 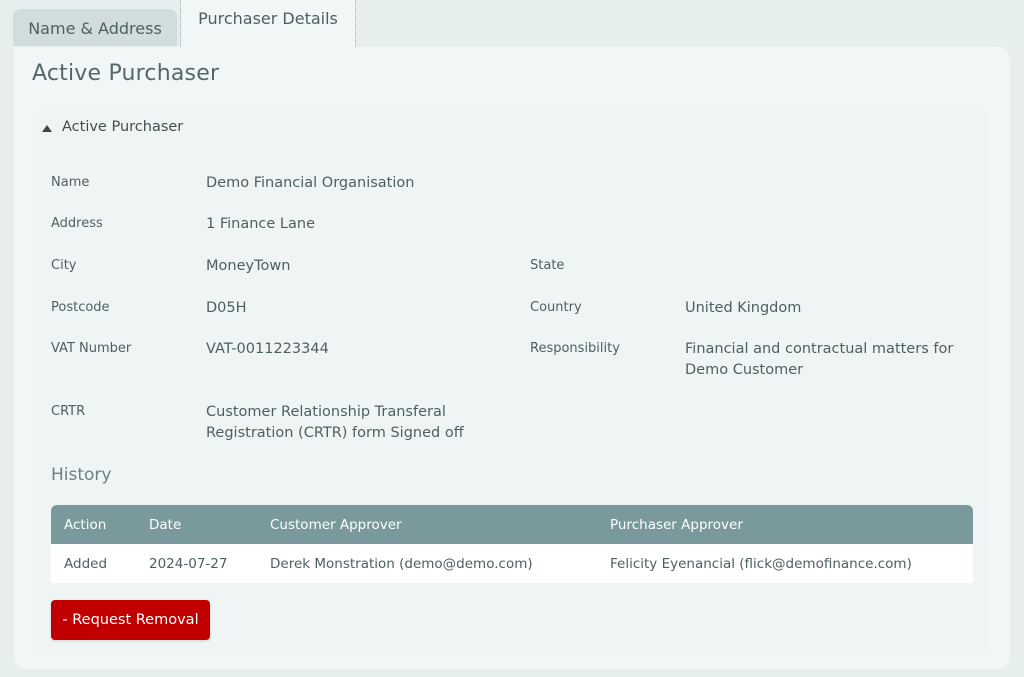 What do you see at coordinates (575, 348) in the screenshot?
I see `responsibility-label: Responsibility` at bounding box center [575, 348].